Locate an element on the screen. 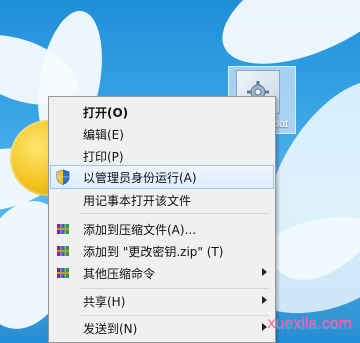 The image size is (360, 343). menu-item-label: 打开(O) is located at coordinates (106, 113).